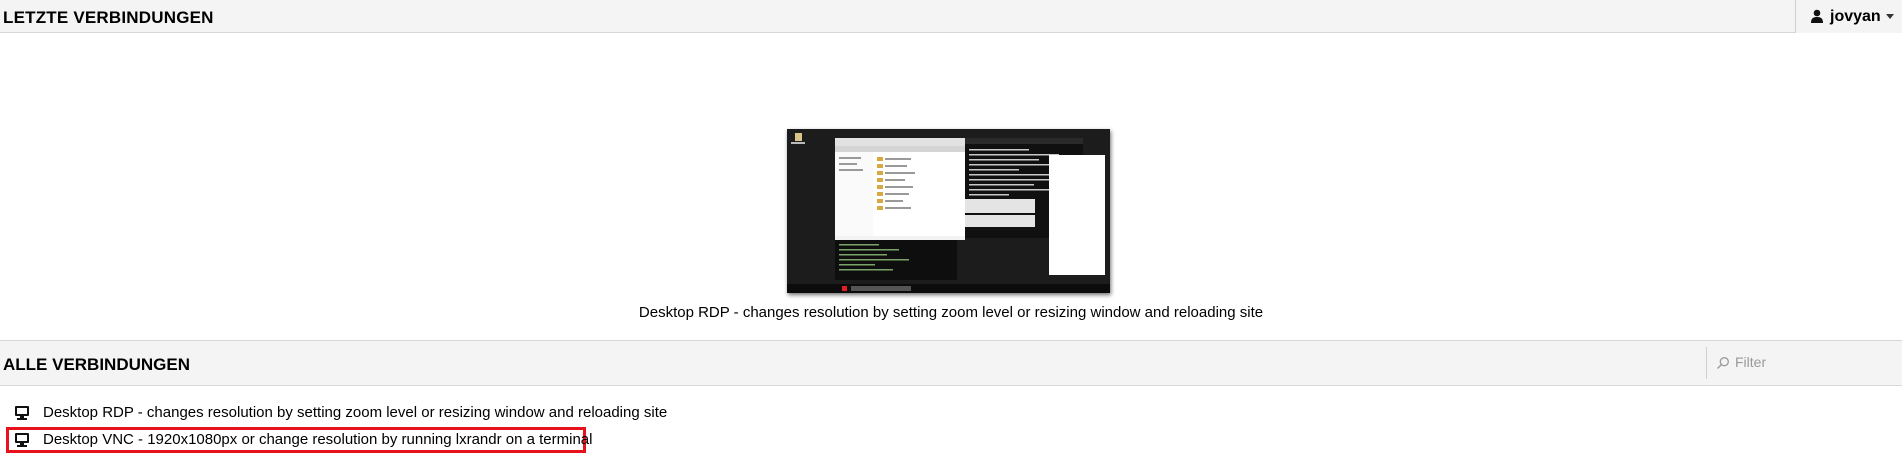 The image size is (1902, 458). What do you see at coordinates (1723, 363) in the screenshot?
I see `search-icon` at bounding box center [1723, 363].